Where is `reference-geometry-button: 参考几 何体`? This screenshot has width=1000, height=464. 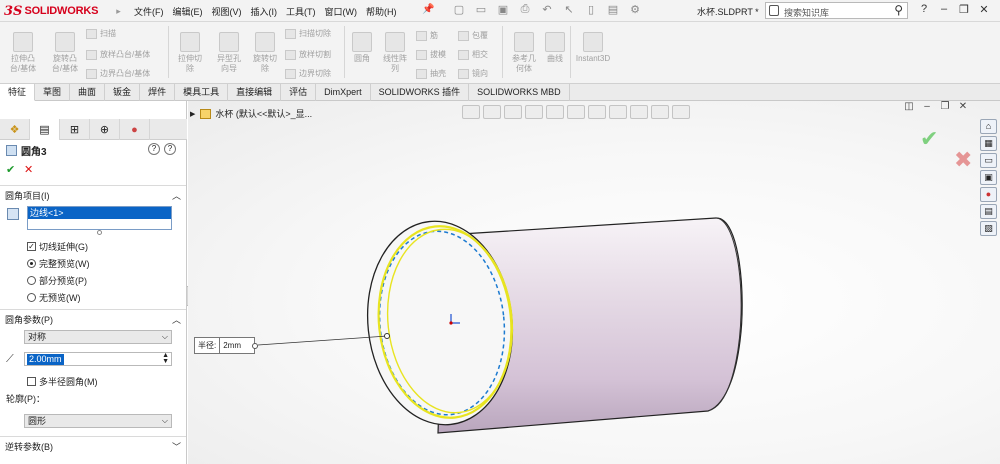
reference-geometry-button: 参考几 何体 is located at coordinates (524, 53).